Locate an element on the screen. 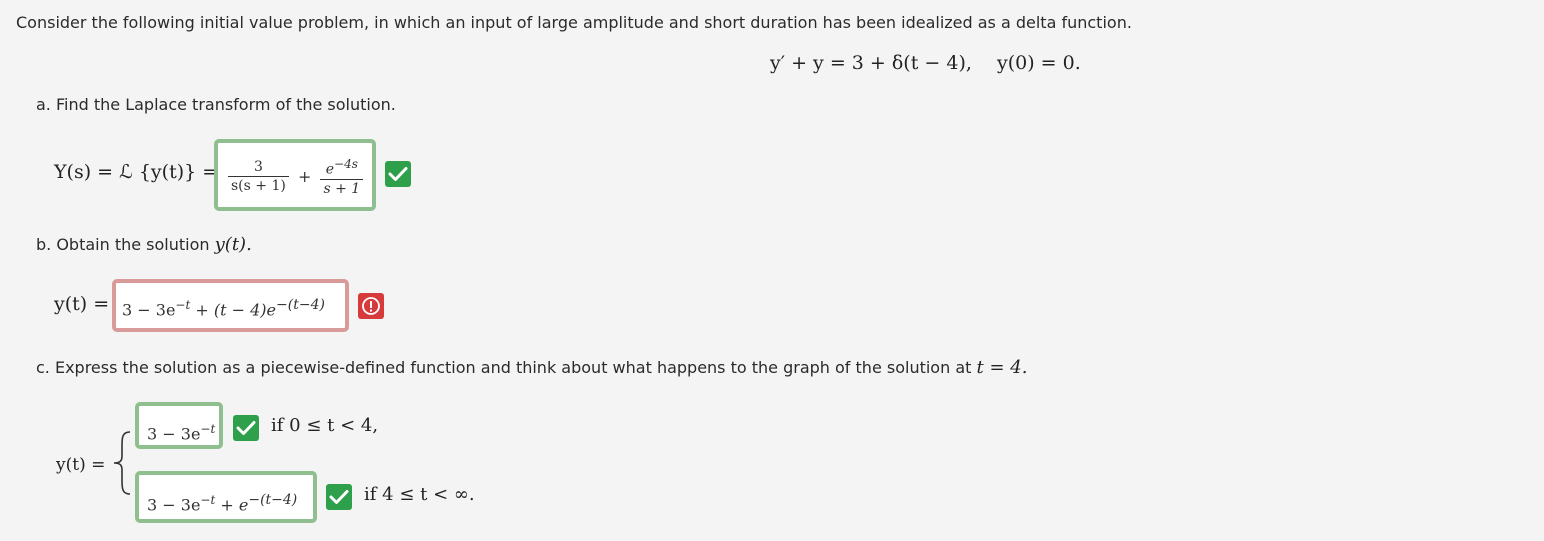 The height and width of the screenshot is (541, 1544). part-c-piece1-answer: 3 − 3e−t is located at coordinates (181, 432).